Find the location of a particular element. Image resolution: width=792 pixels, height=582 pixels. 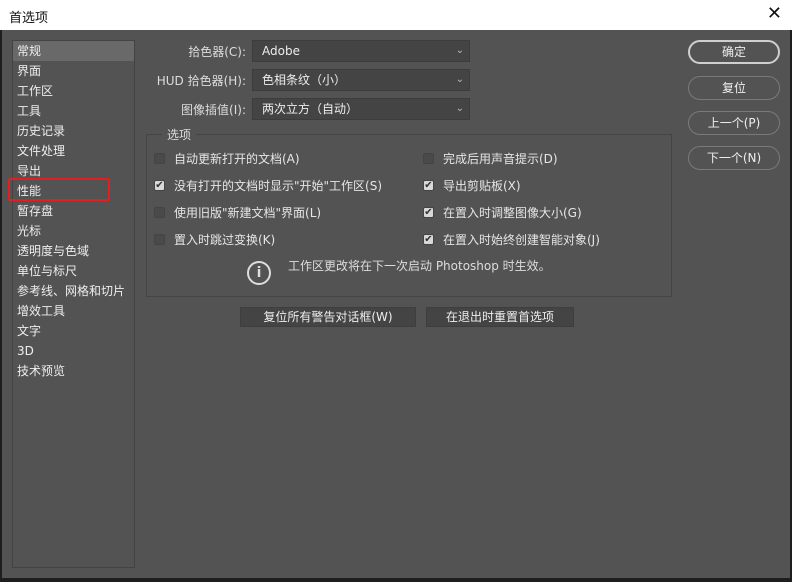

sidebar-item: 界面 is located at coordinates (73, 71).